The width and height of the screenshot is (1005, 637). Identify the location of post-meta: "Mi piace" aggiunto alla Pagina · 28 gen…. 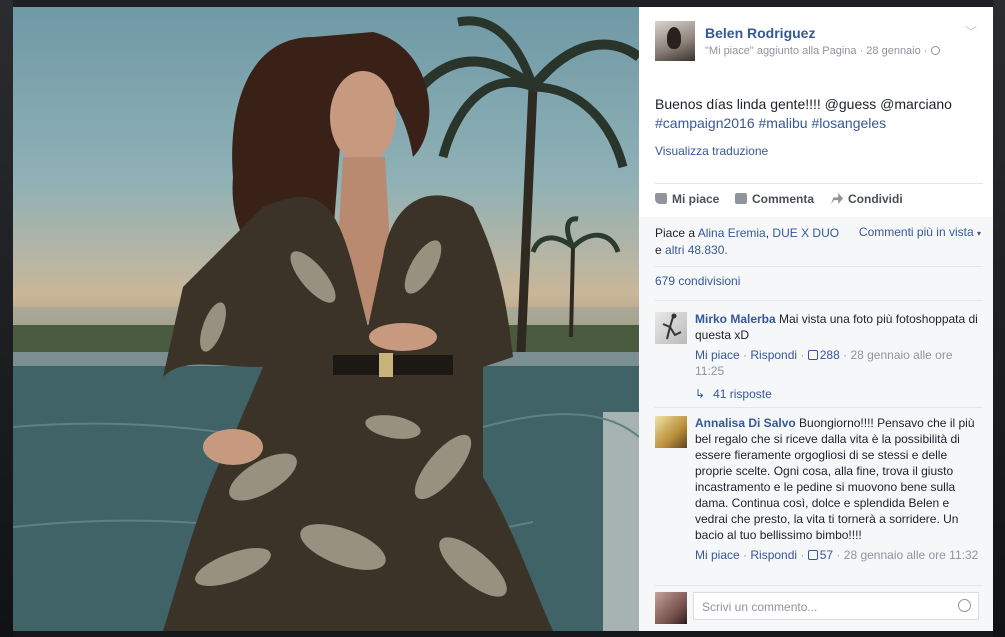
(823, 51).